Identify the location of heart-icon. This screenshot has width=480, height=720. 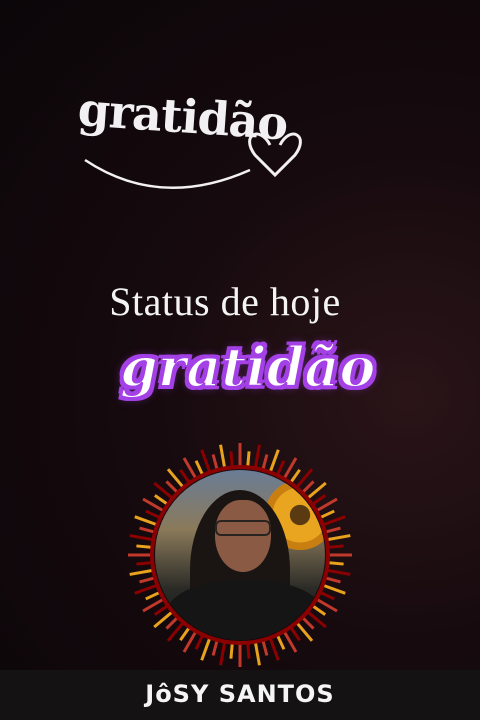
(193, 161).